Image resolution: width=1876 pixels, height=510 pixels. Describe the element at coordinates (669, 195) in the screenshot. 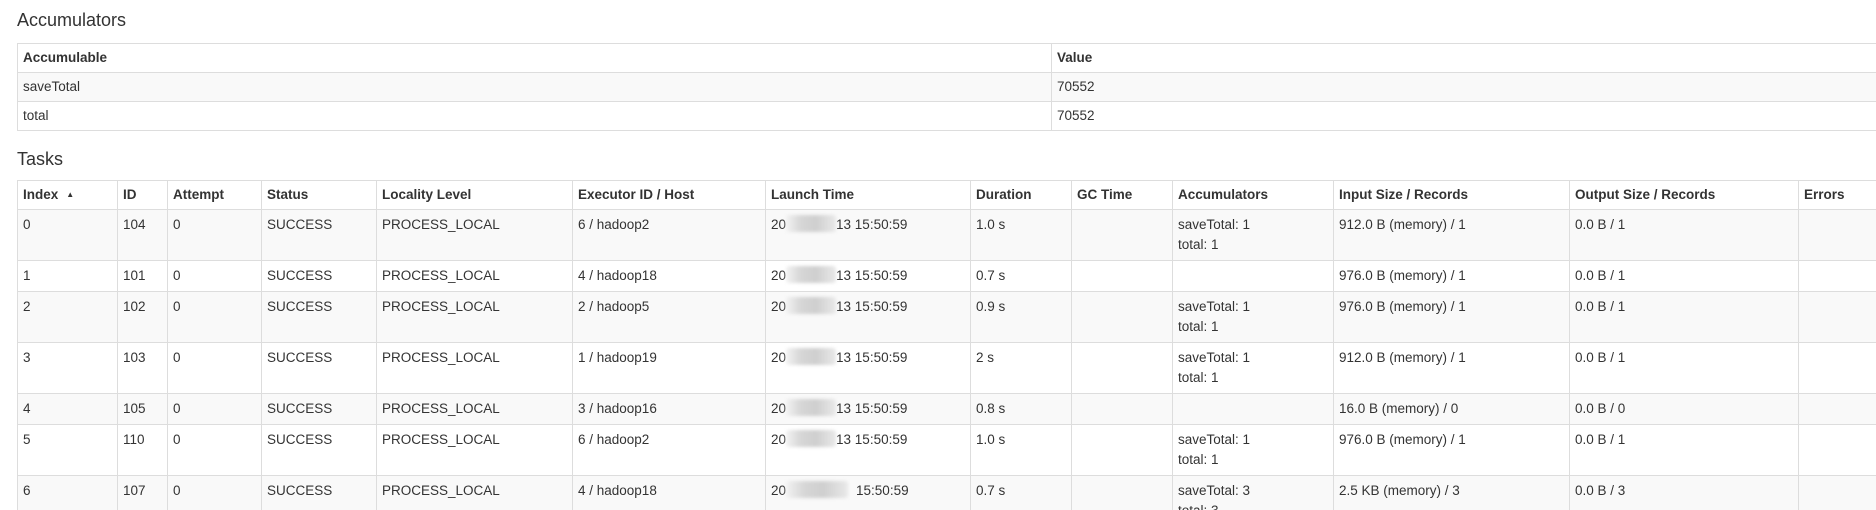

I see `tasks-header-executor-host: Executor ID / Host` at that location.